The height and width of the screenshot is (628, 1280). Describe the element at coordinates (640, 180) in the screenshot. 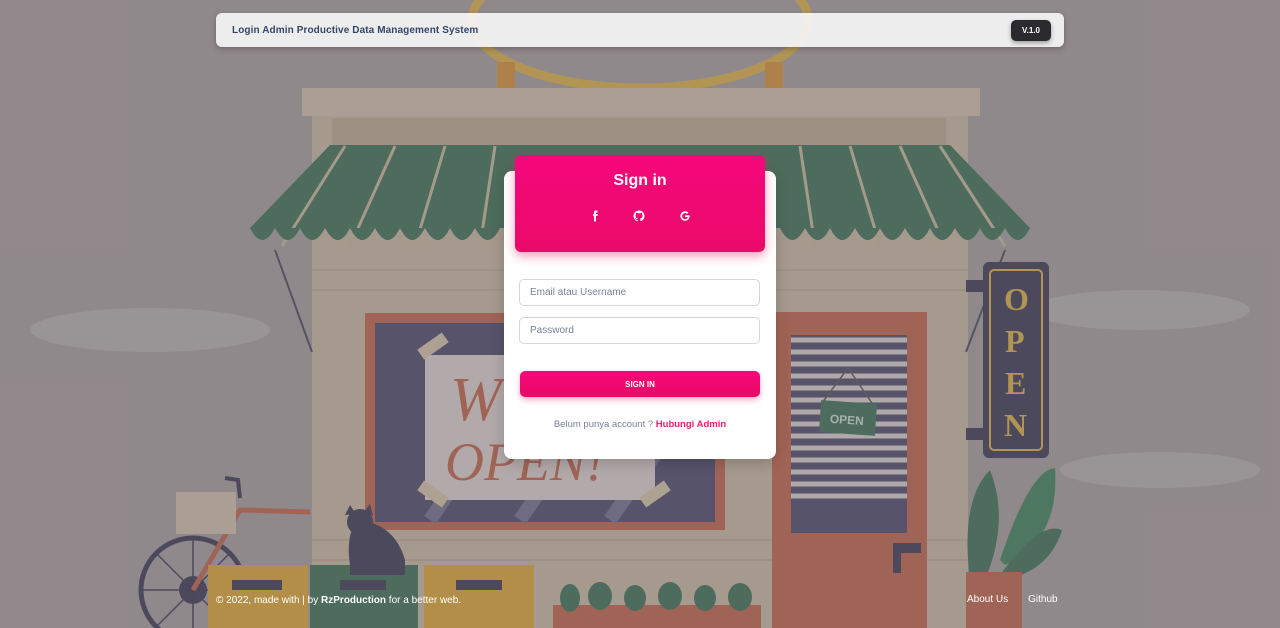

I see `signin-title: Sign in` at that location.